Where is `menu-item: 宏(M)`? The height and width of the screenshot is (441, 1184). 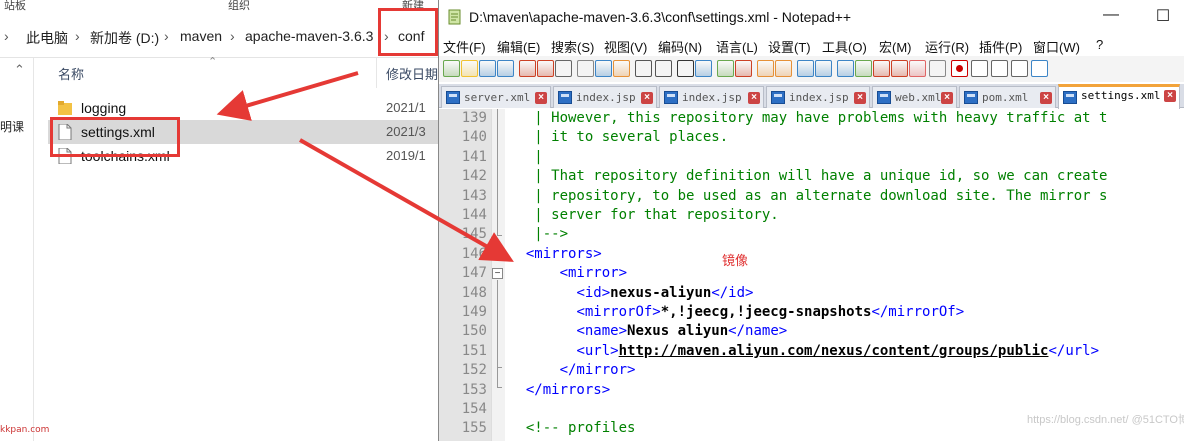
menu-item: 宏(M) is located at coordinates (895, 46).